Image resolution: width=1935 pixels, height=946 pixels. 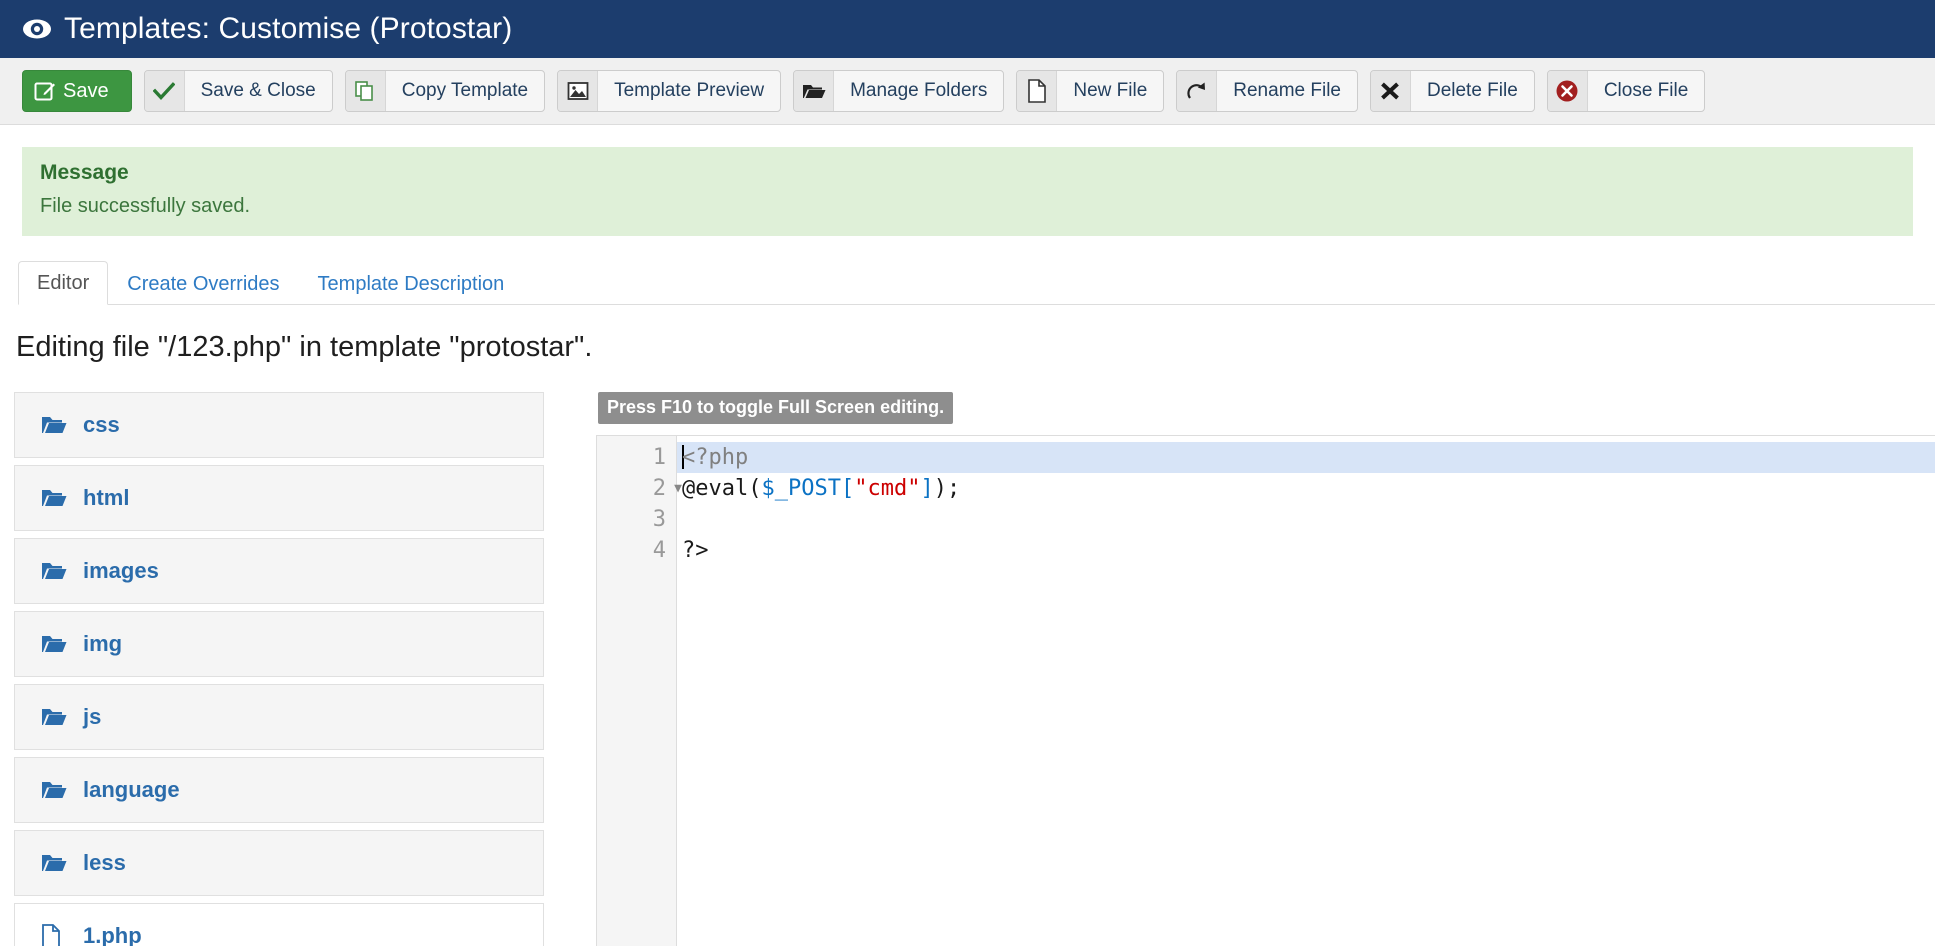 I want to click on page-header: Templates: Customise (Protostar), so click(x=967, y=29).